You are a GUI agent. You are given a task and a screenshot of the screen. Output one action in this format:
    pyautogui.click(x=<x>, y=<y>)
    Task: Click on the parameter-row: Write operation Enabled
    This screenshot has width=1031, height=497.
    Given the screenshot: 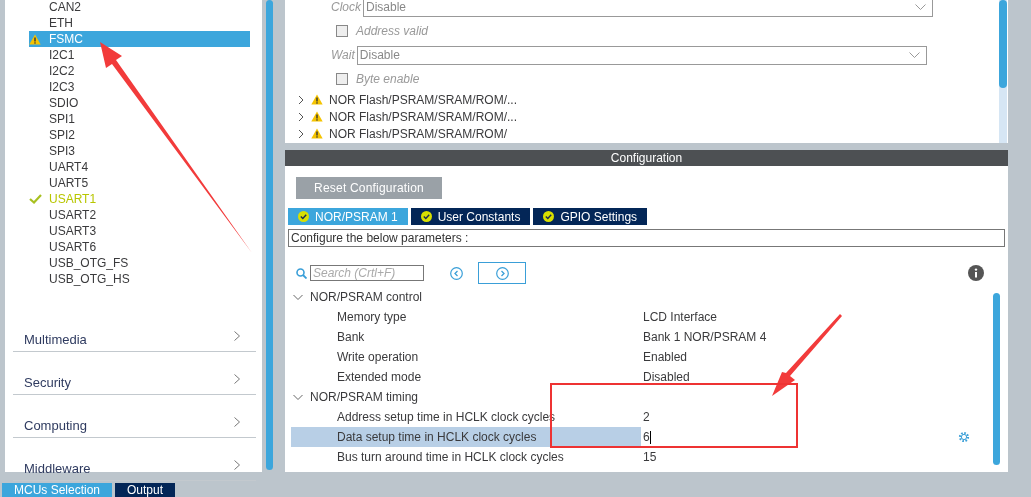 What is the action you would take?
    pyautogui.click(x=642, y=357)
    